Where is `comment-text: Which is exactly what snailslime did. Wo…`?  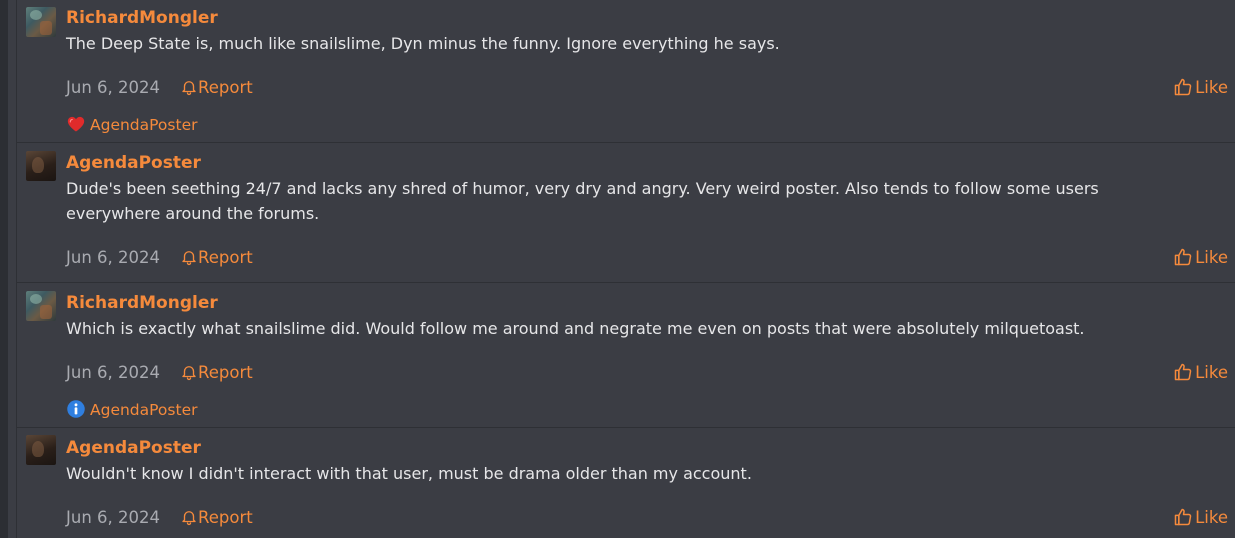 comment-text: Which is exactly what snailslime did. Wo… is located at coordinates (575, 328).